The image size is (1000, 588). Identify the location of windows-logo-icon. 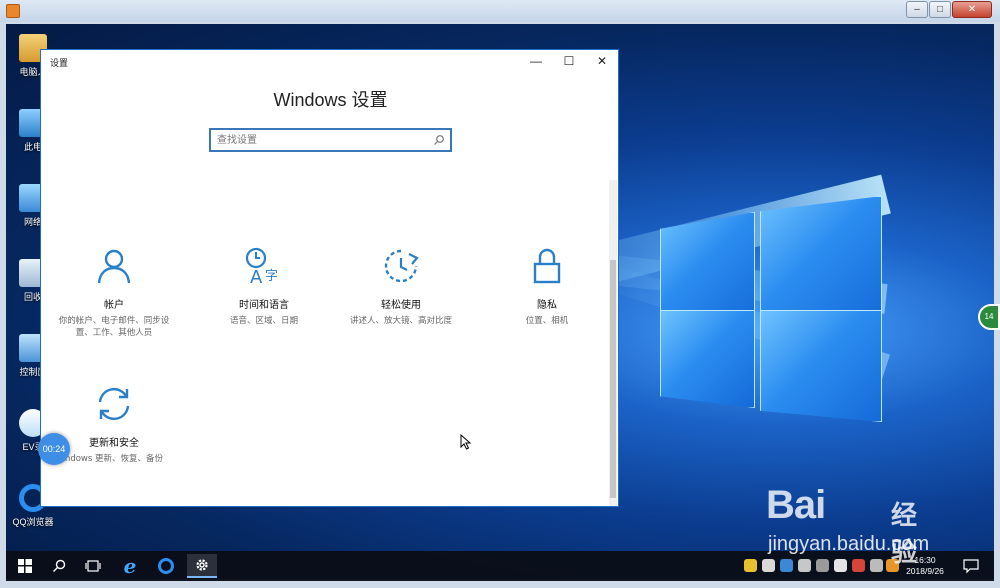
(25, 566).